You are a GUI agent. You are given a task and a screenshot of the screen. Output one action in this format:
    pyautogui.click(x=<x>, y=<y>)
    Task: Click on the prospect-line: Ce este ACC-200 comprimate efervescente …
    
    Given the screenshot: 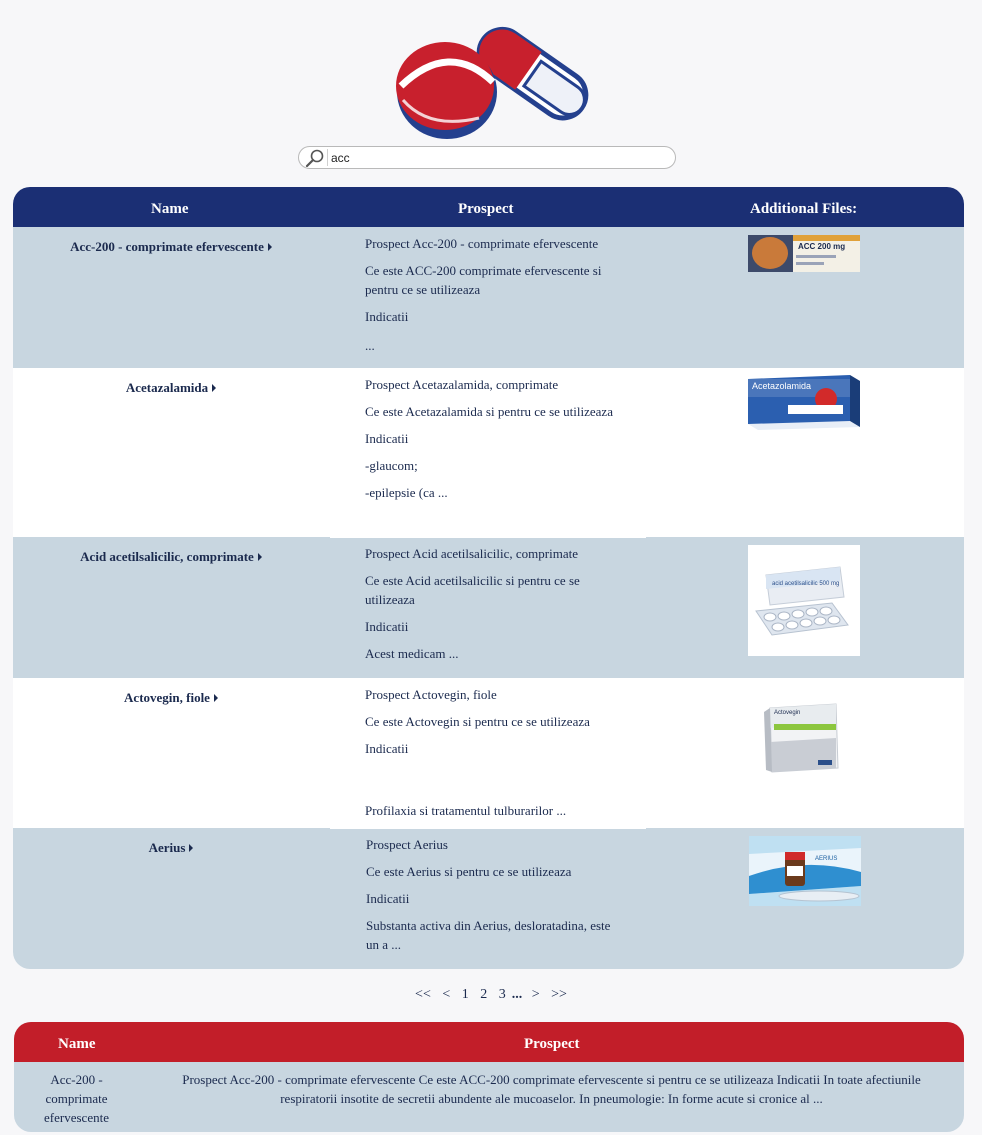 What is the action you would take?
    pyautogui.click(x=483, y=280)
    